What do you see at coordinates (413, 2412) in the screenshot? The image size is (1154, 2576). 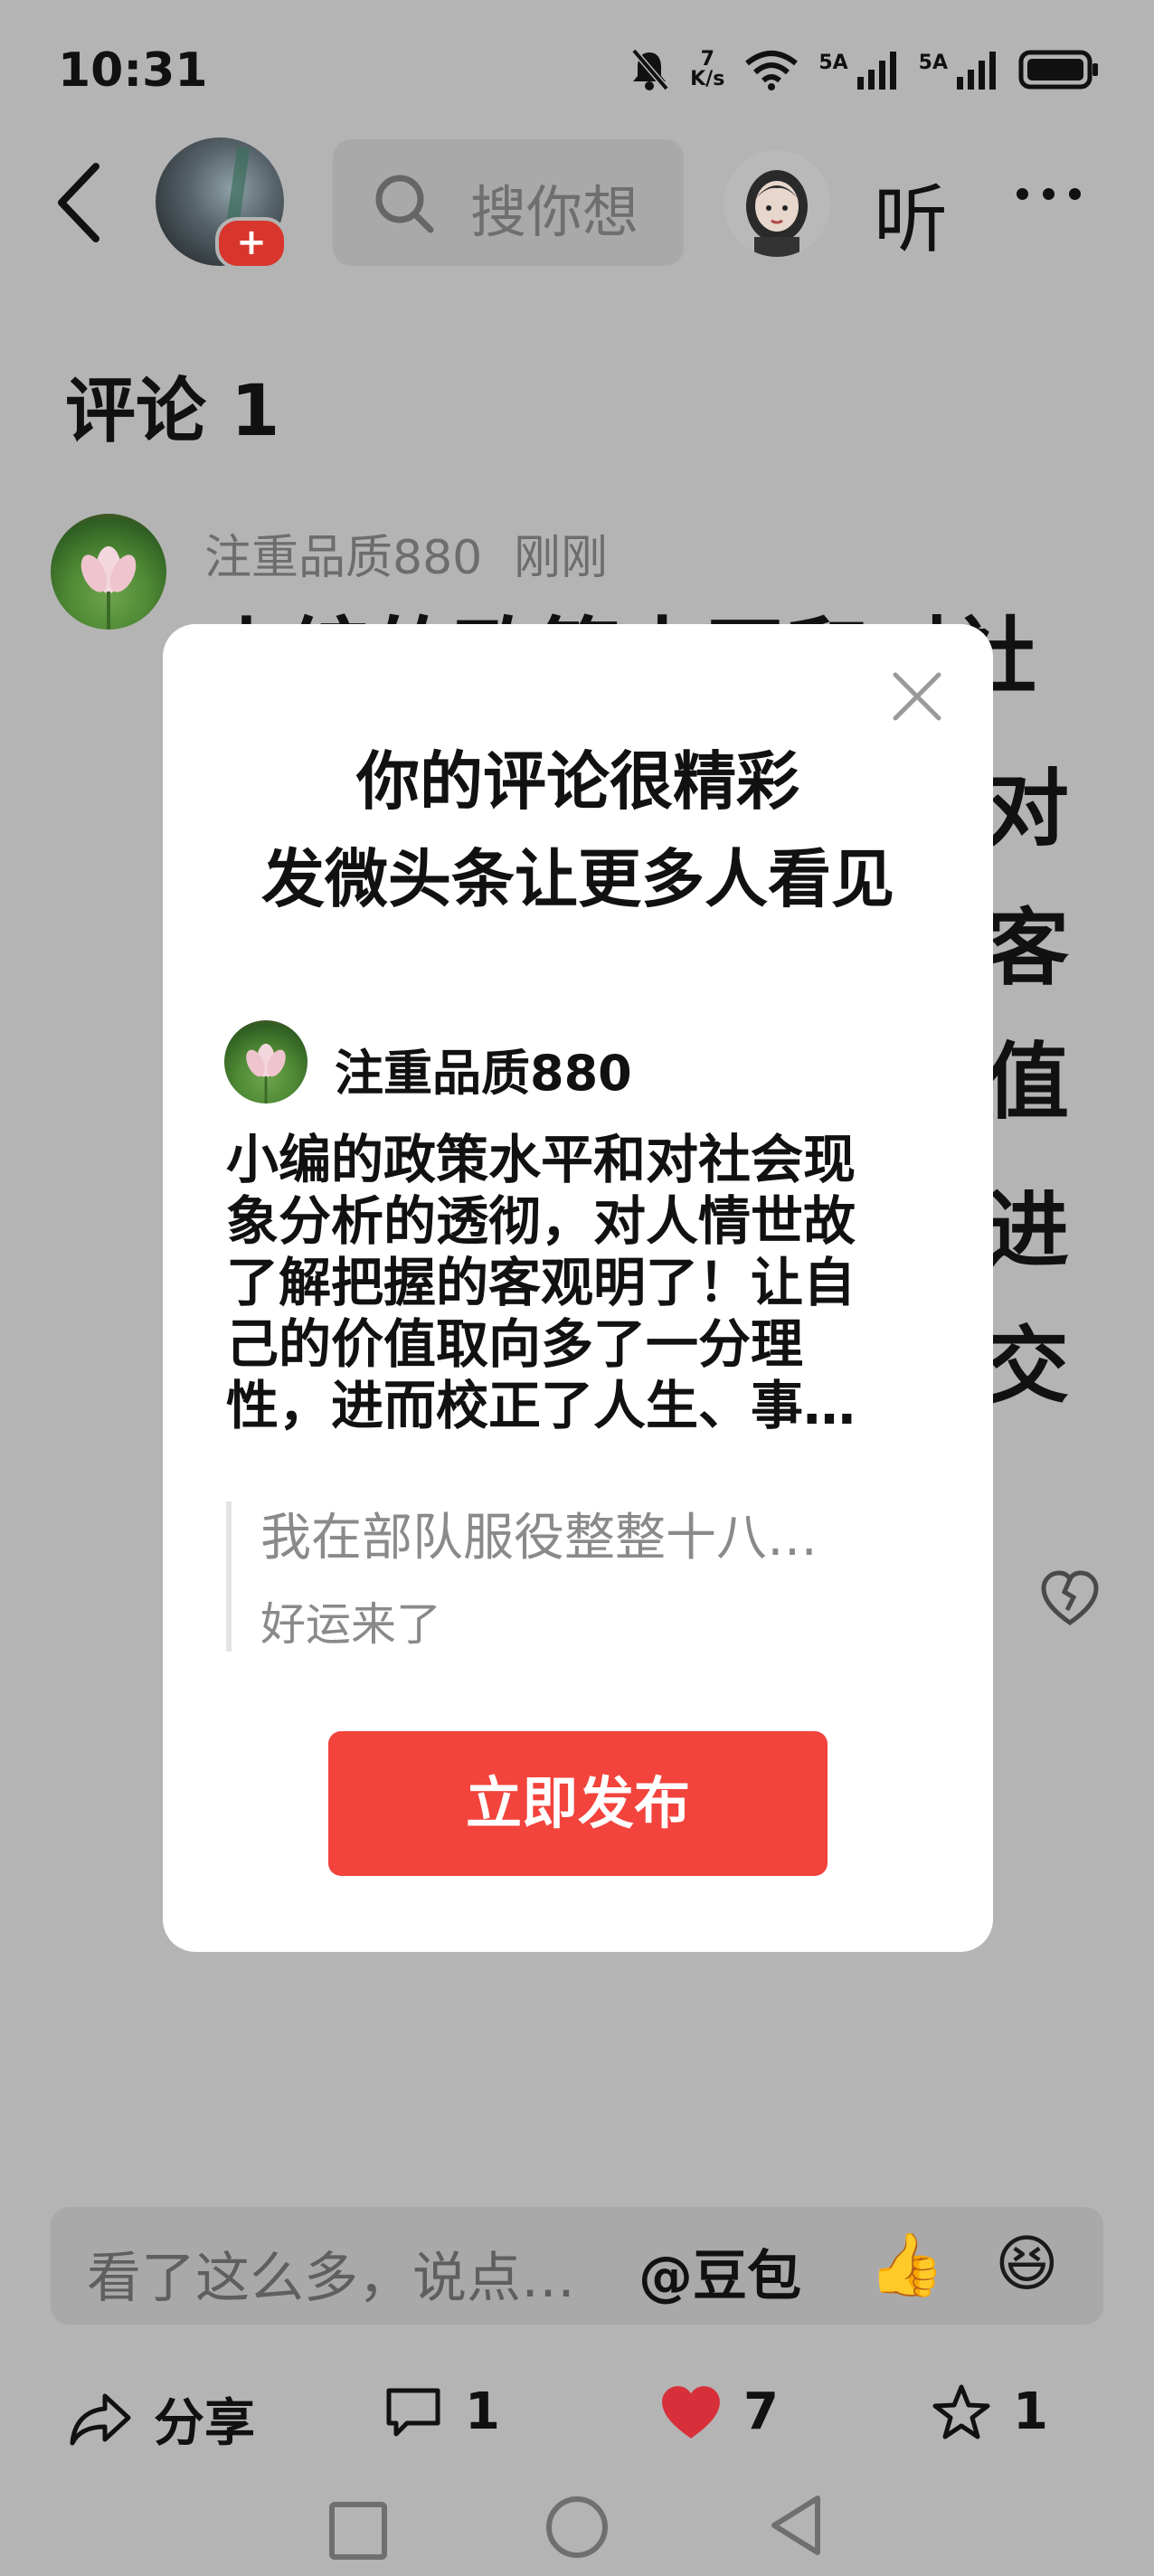 I see `comment-bubble-icon` at bounding box center [413, 2412].